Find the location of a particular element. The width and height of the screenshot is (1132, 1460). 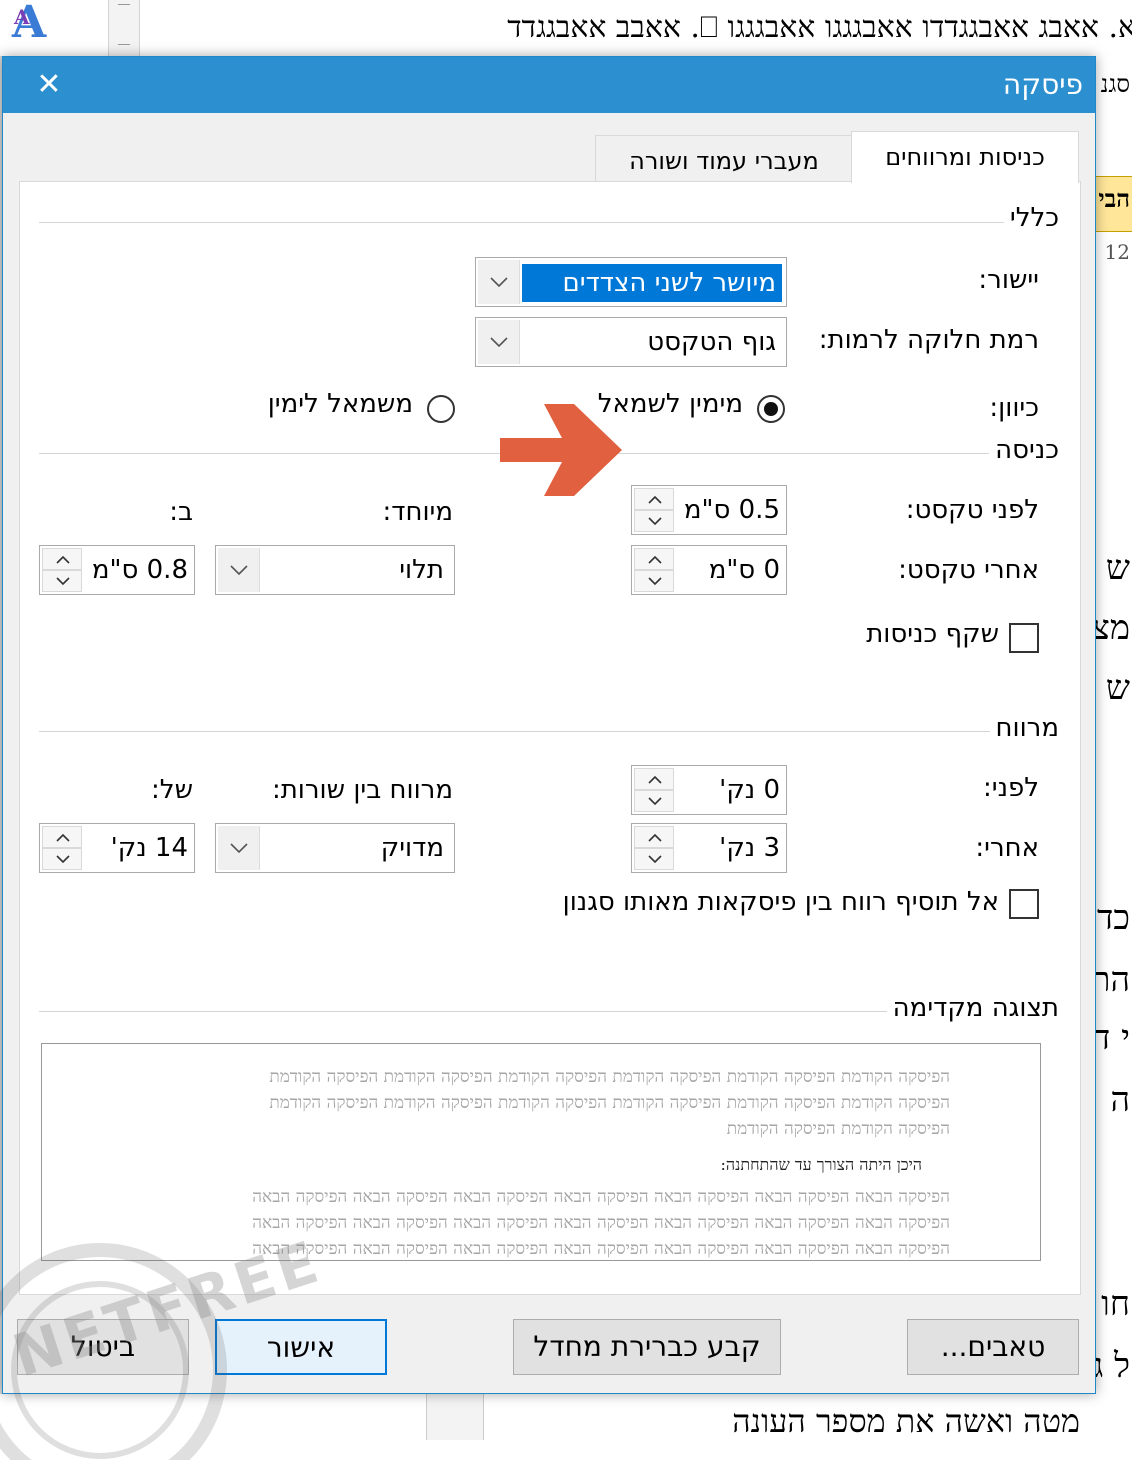

ltr-radio-label: משמאל לימין is located at coordinates (340, 404).